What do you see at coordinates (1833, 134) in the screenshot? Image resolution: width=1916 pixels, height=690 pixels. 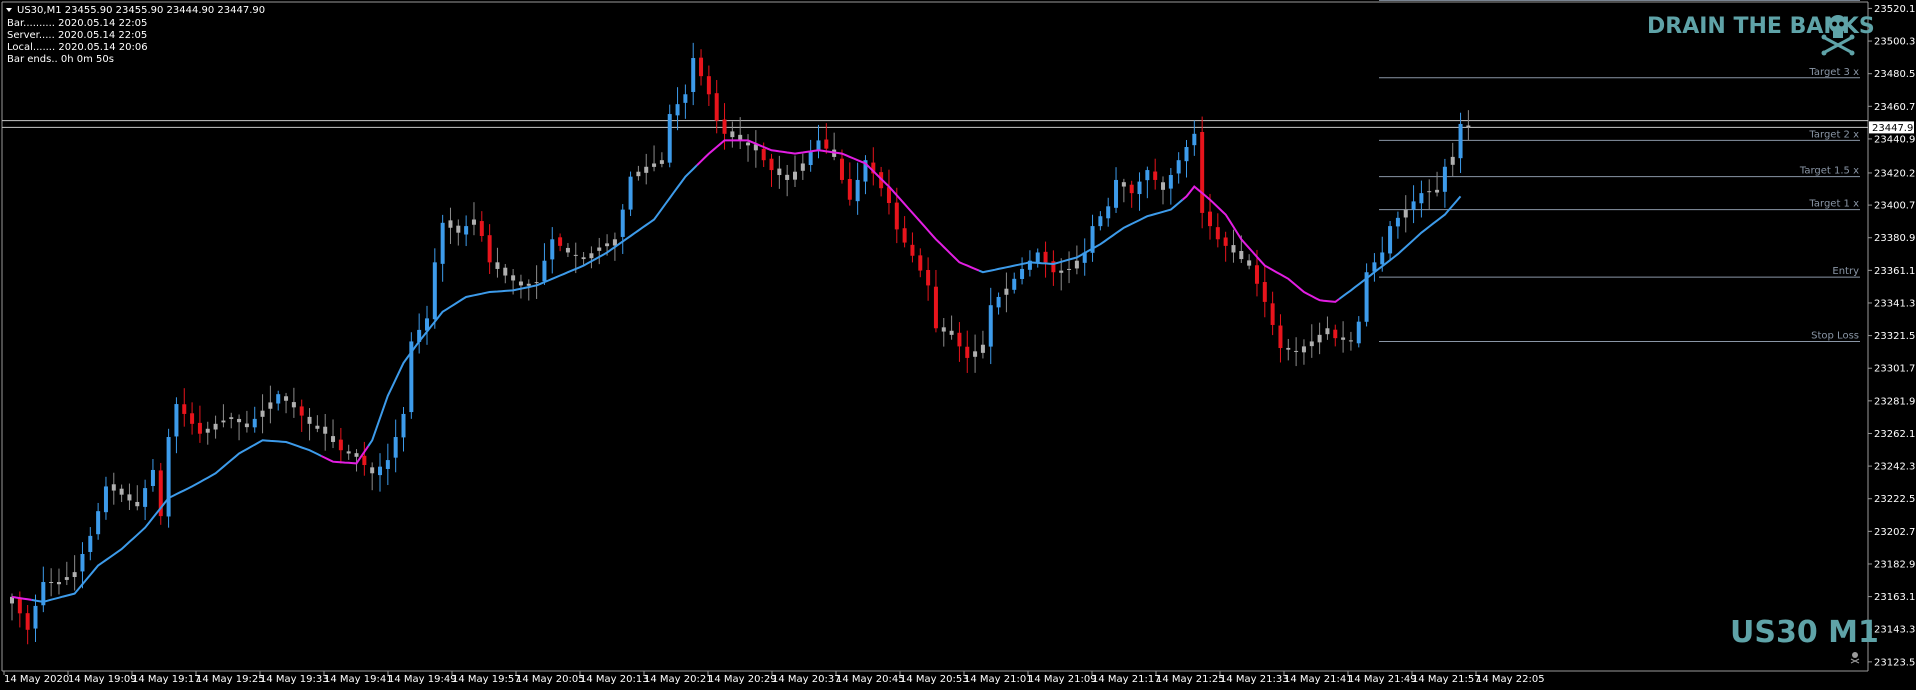 I see `svg-text: Target 2 x` at bounding box center [1833, 134].